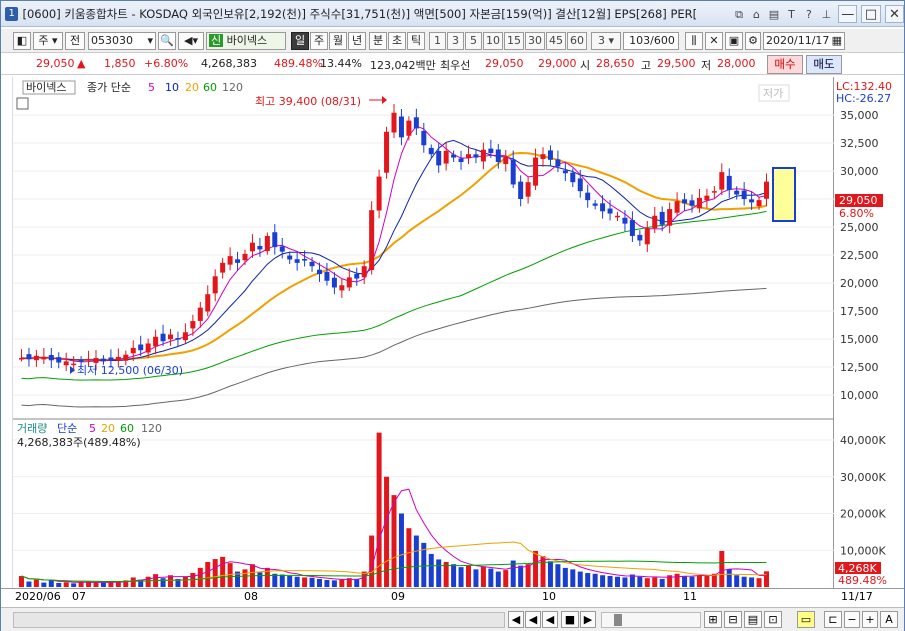 Image resolution: width=905 pixels, height=631 pixels. Describe the element at coordinates (167, 41) in the screenshot. I see `search-icon: 🔍` at that location.